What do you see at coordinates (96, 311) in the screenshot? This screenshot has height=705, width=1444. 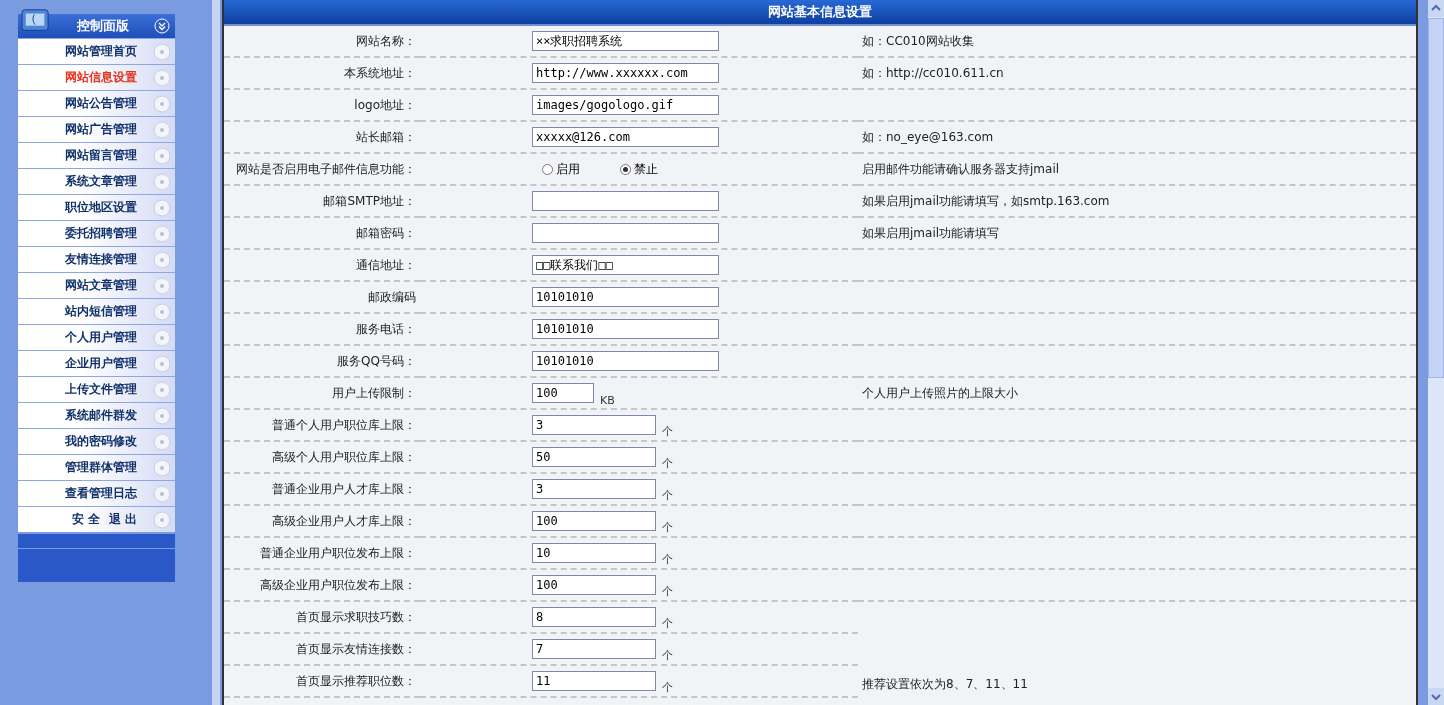 I see `sidebar-item: 站内短信管理` at bounding box center [96, 311].